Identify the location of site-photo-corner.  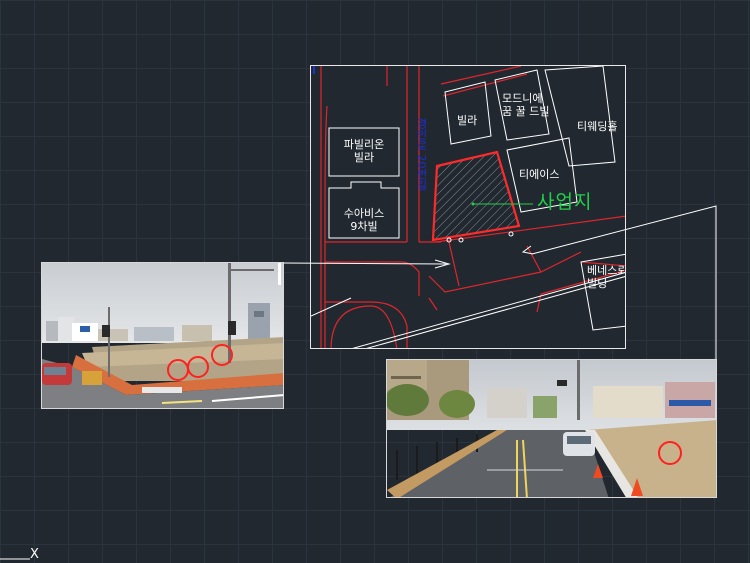
(162, 335).